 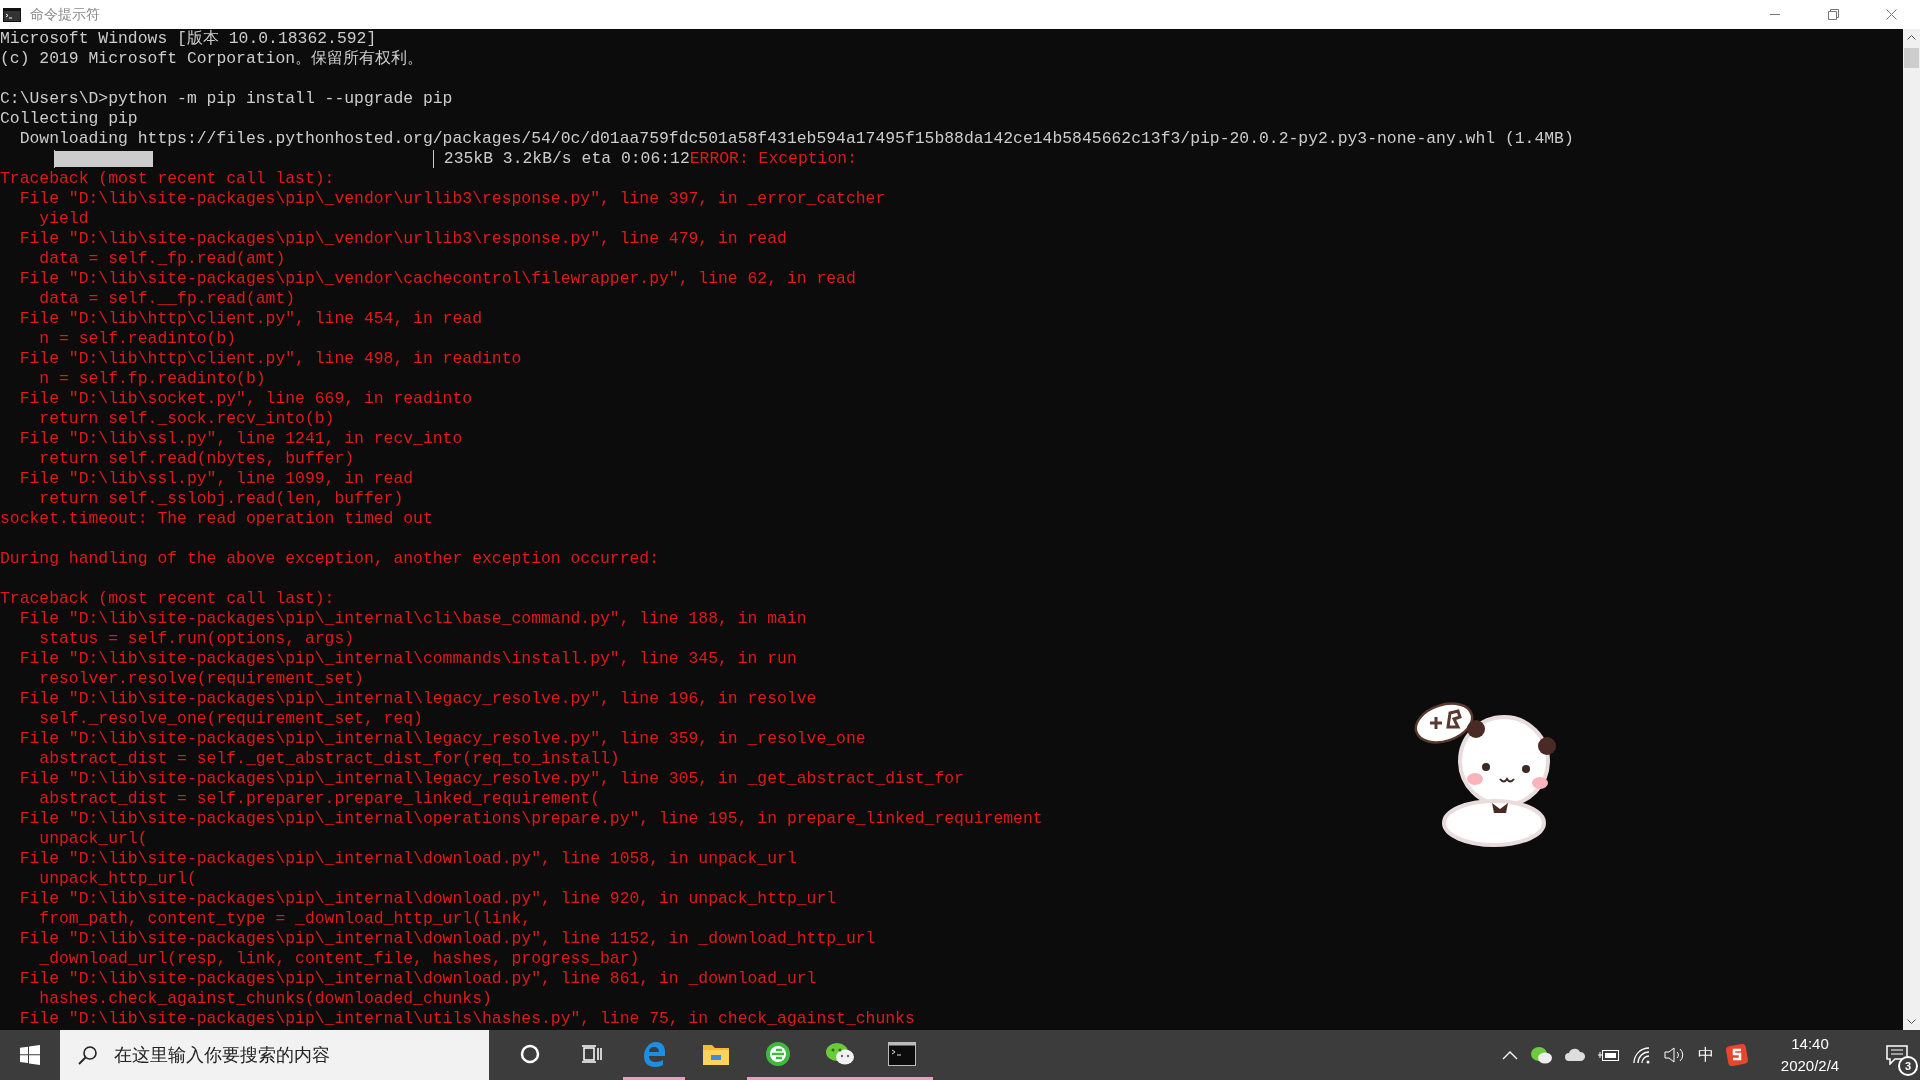 I want to click on console-line: (c) 2019 Microsoft Corporation。保留所有权利。, so click(x=212, y=58).